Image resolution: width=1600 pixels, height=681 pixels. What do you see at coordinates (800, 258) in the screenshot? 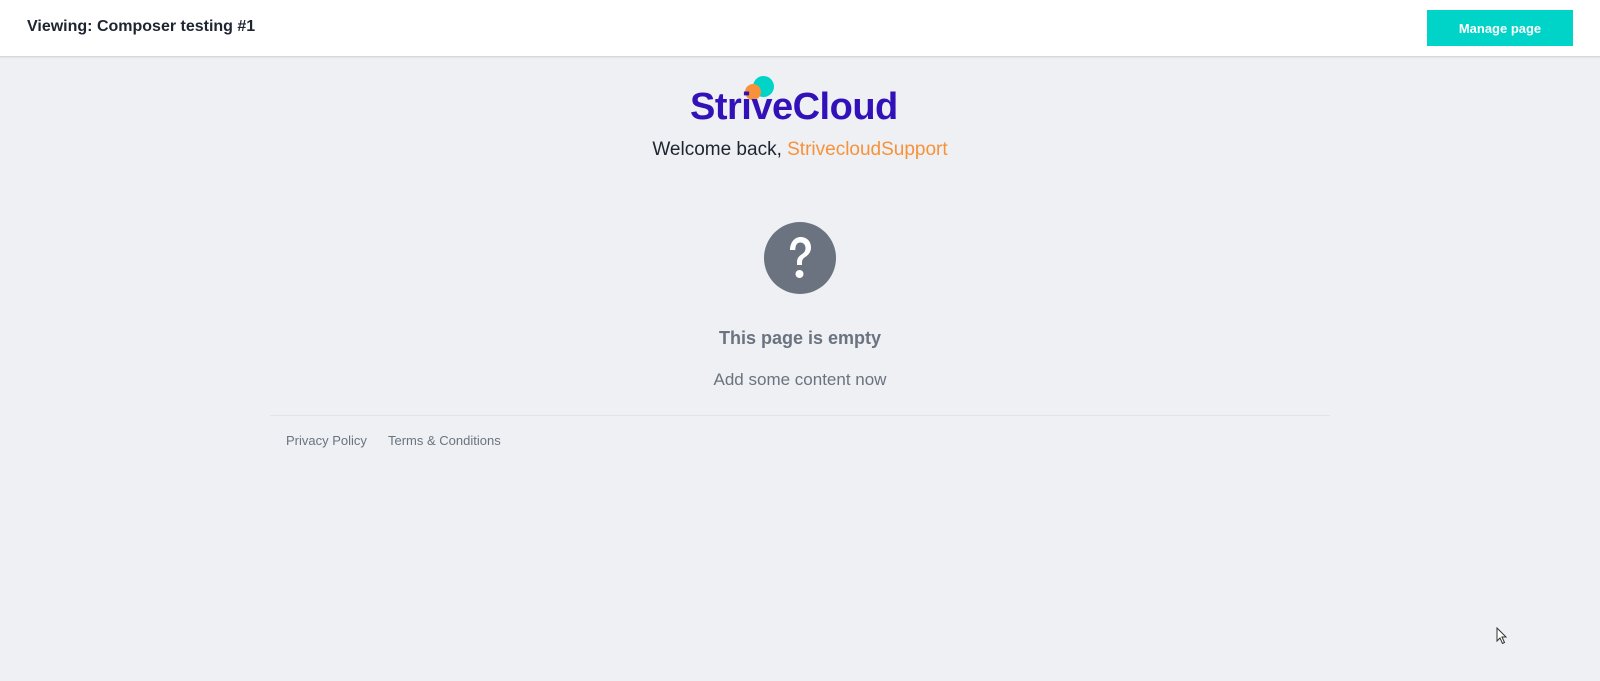
I see `question-circle-icon` at bounding box center [800, 258].